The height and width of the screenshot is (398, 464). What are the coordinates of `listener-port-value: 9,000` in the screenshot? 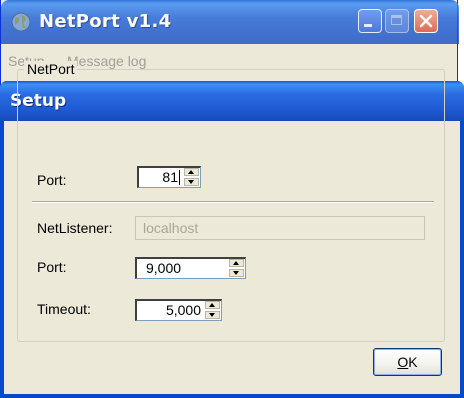 It's located at (163, 268).